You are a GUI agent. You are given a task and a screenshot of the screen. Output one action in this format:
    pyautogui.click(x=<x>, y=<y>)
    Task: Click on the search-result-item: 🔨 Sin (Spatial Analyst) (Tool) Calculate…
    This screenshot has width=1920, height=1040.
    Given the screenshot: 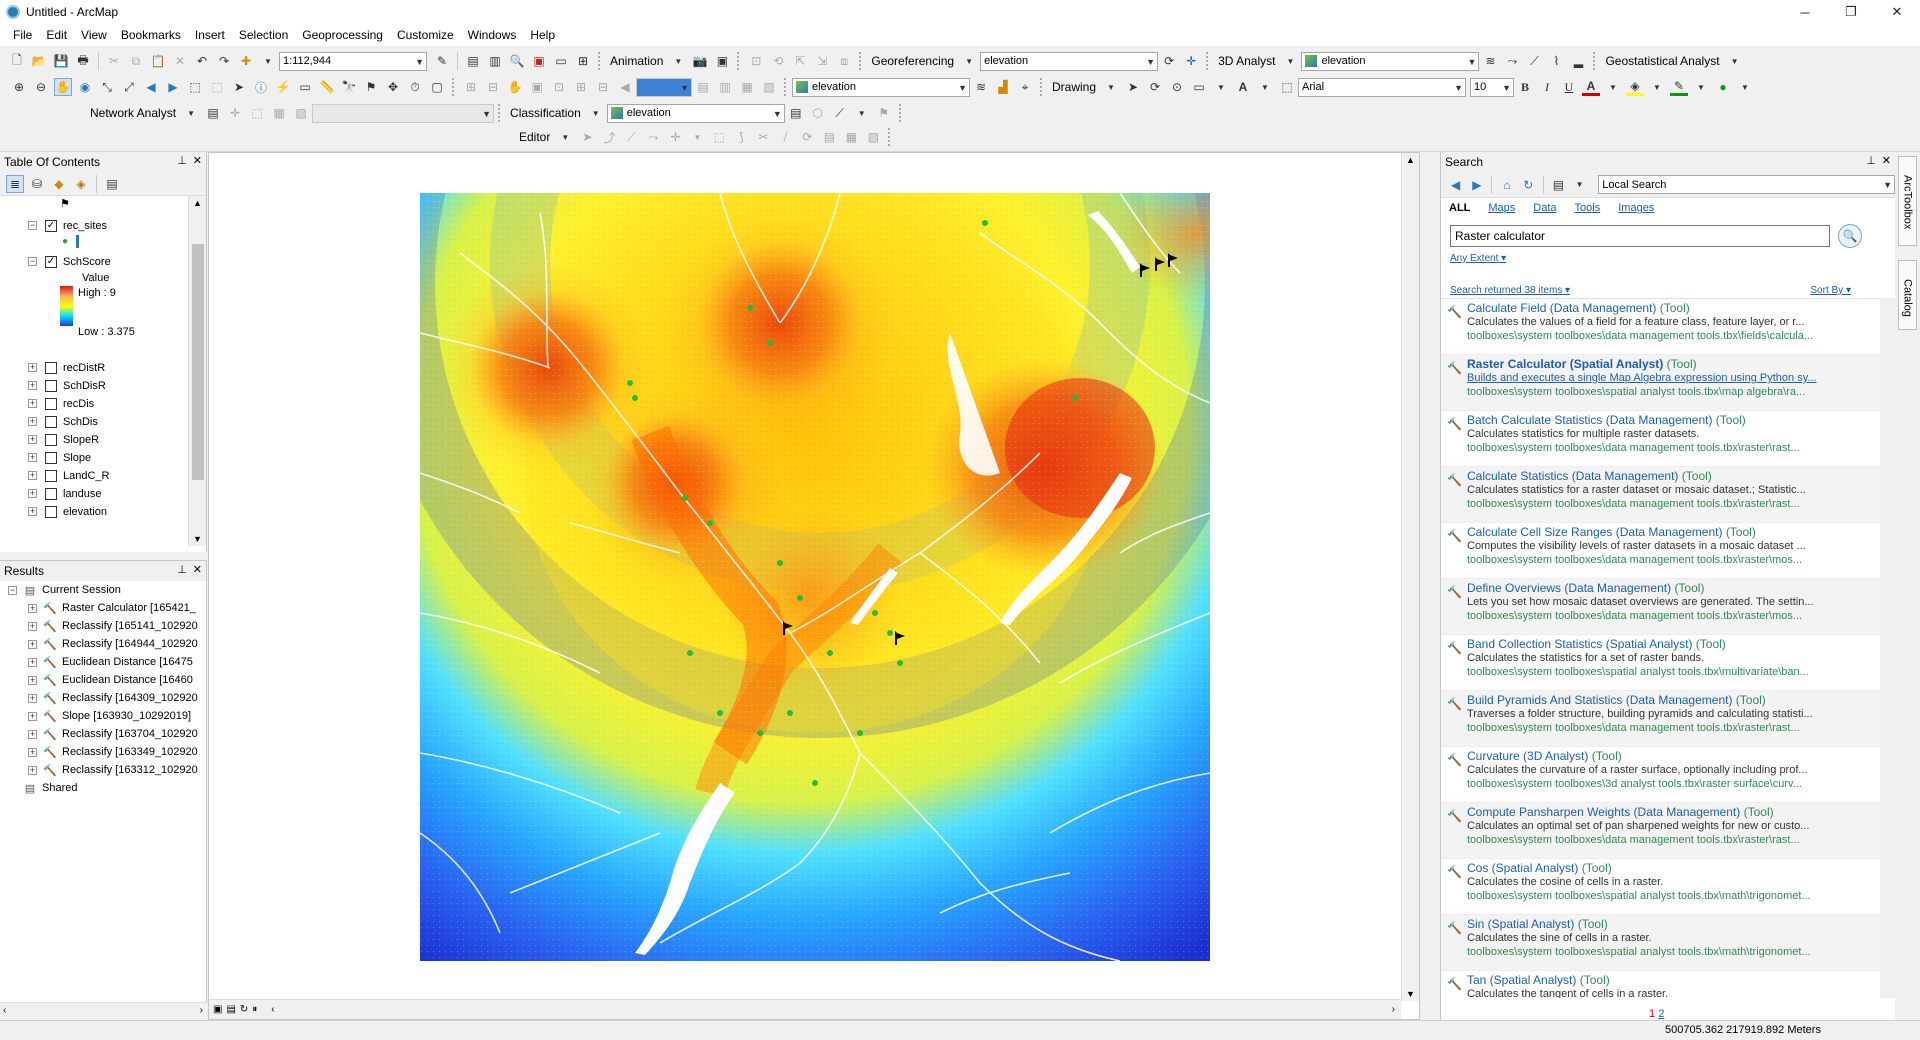 What is the action you would take?
    pyautogui.click(x=1661, y=943)
    